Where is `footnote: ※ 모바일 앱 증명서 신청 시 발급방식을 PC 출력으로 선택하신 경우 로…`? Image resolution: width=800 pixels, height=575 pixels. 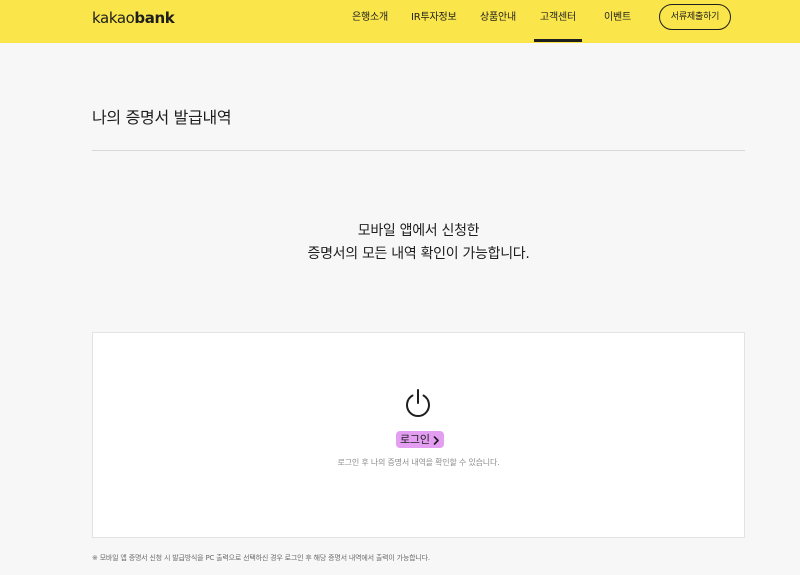
footnote: ※ 모바일 앱 증명서 신청 시 발급방식을 PC 출력으로 선택하신 경우 로… is located at coordinates (261, 558).